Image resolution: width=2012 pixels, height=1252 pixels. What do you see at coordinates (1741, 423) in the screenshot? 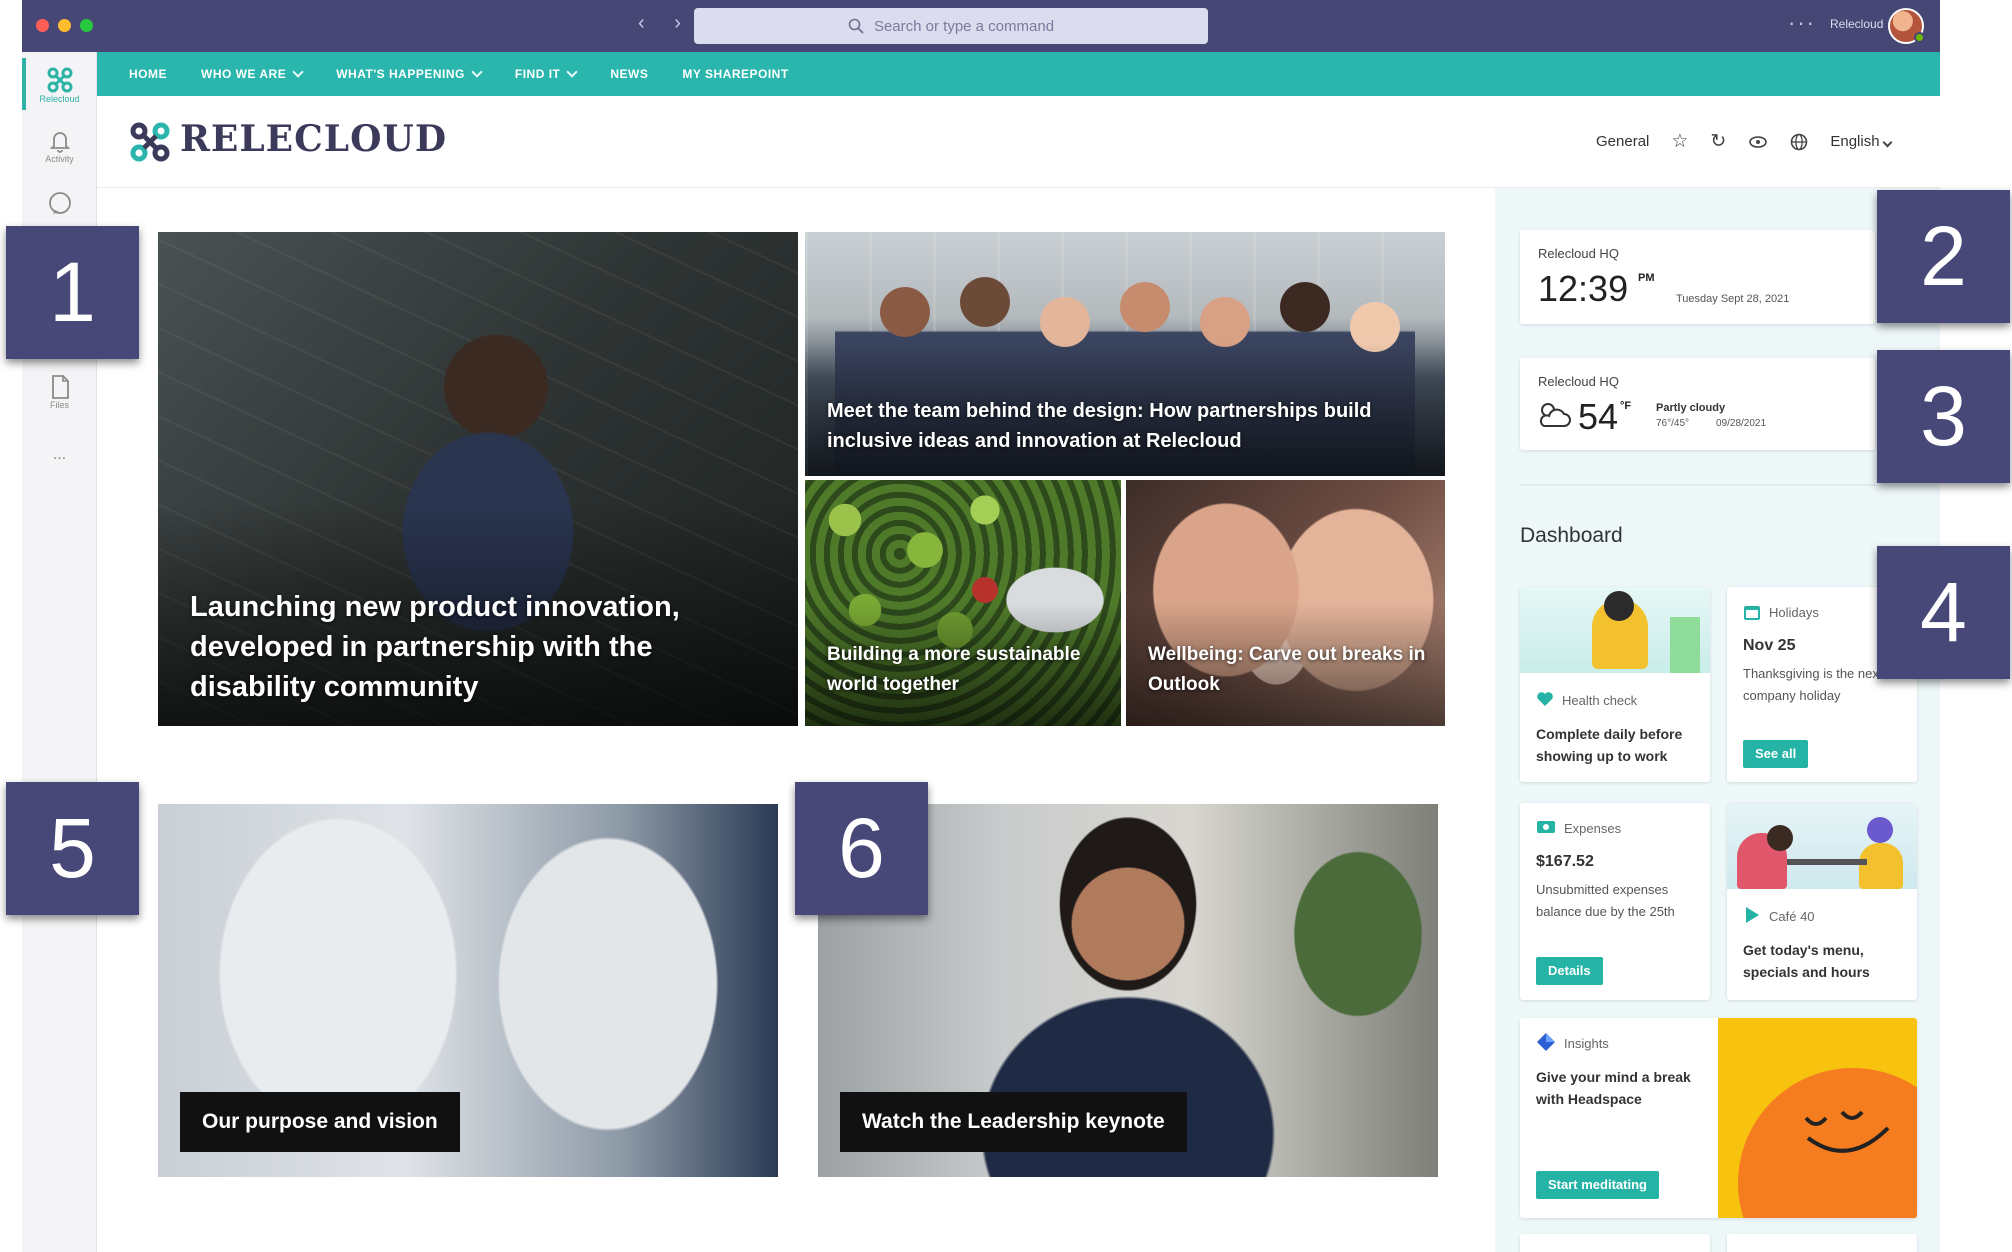
I see `weather-date: 09/28/2021` at bounding box center [1741, 423].